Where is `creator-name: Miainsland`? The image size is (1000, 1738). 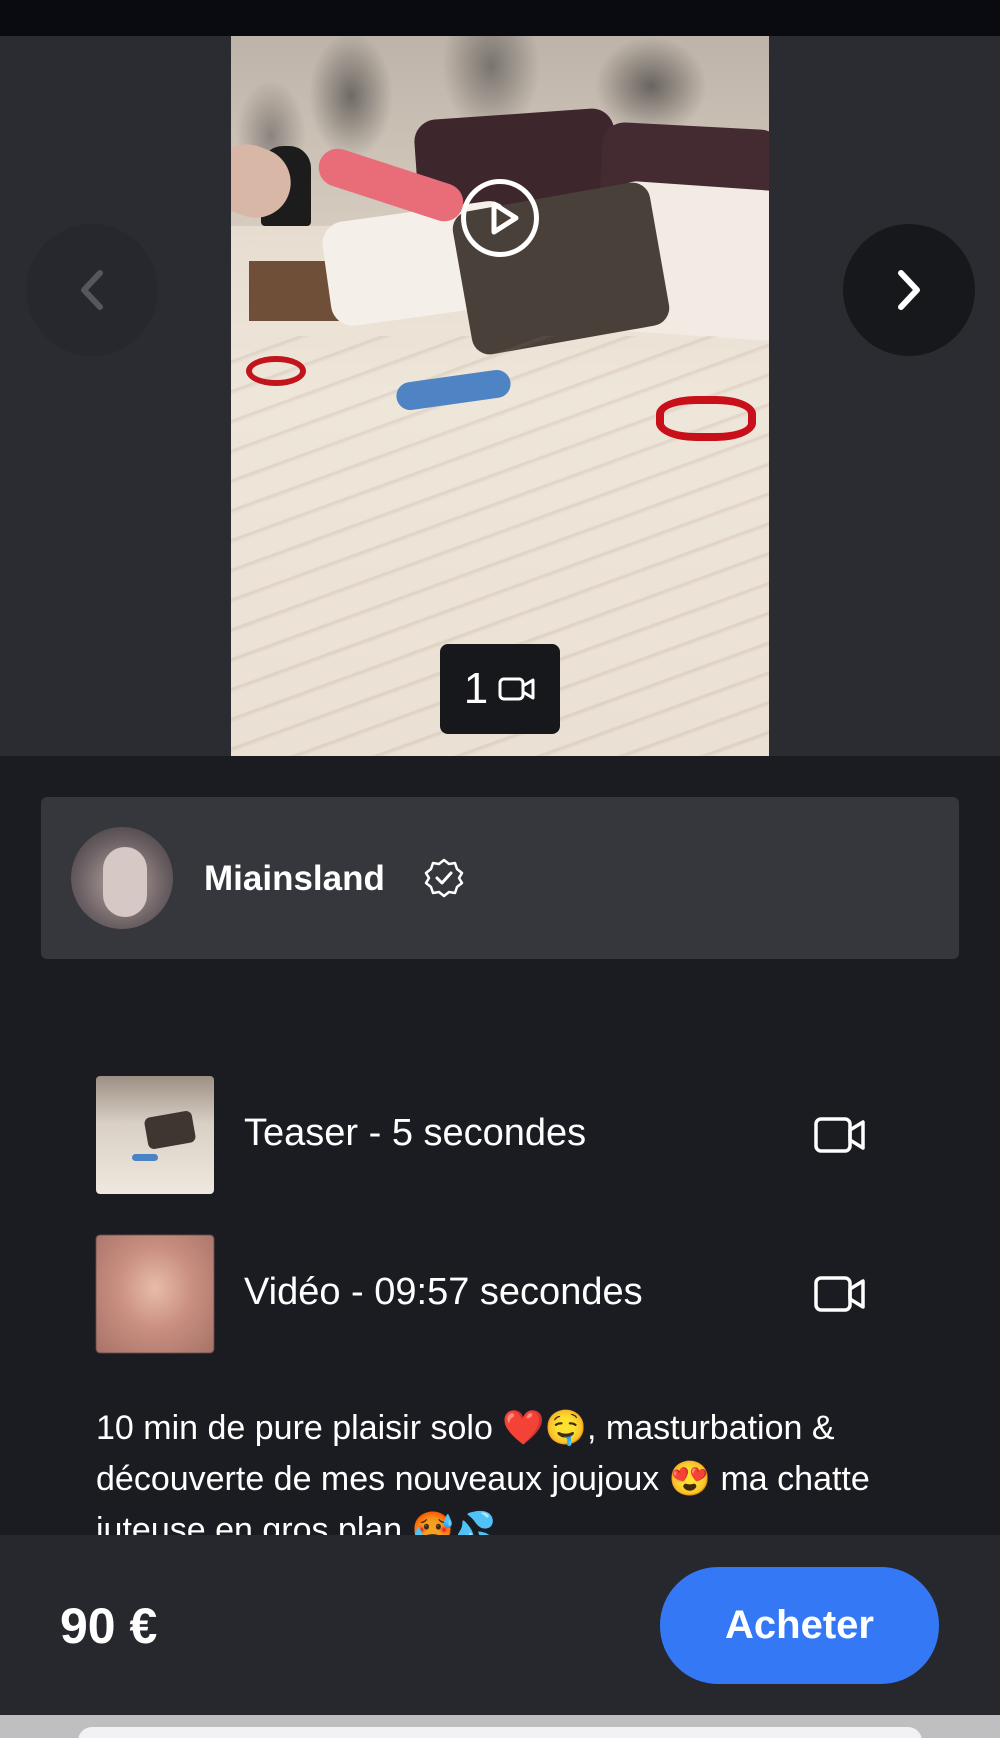
creator-name: Miainsland is located at coordinates (294, 879).